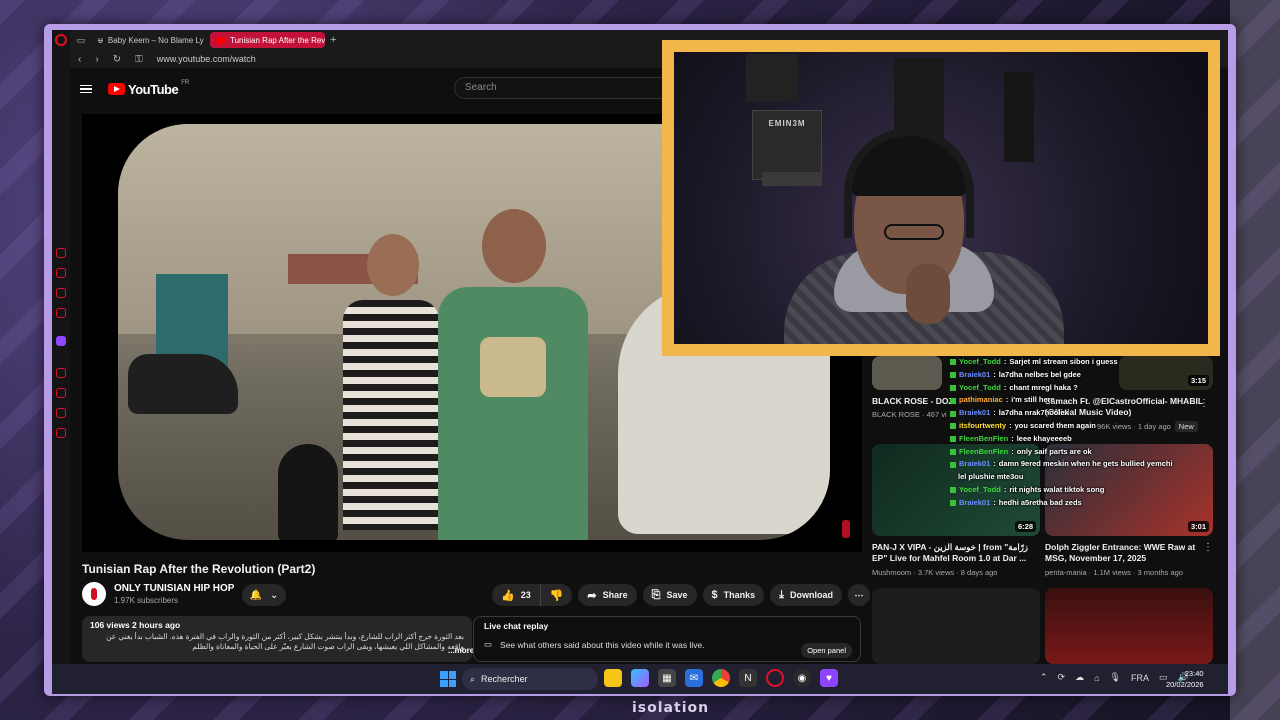 The image size is (1280, 720). Describe the element at coordinates (1115, 677) in the screenshot. I see `microphone-icon: 🎙` at that location.